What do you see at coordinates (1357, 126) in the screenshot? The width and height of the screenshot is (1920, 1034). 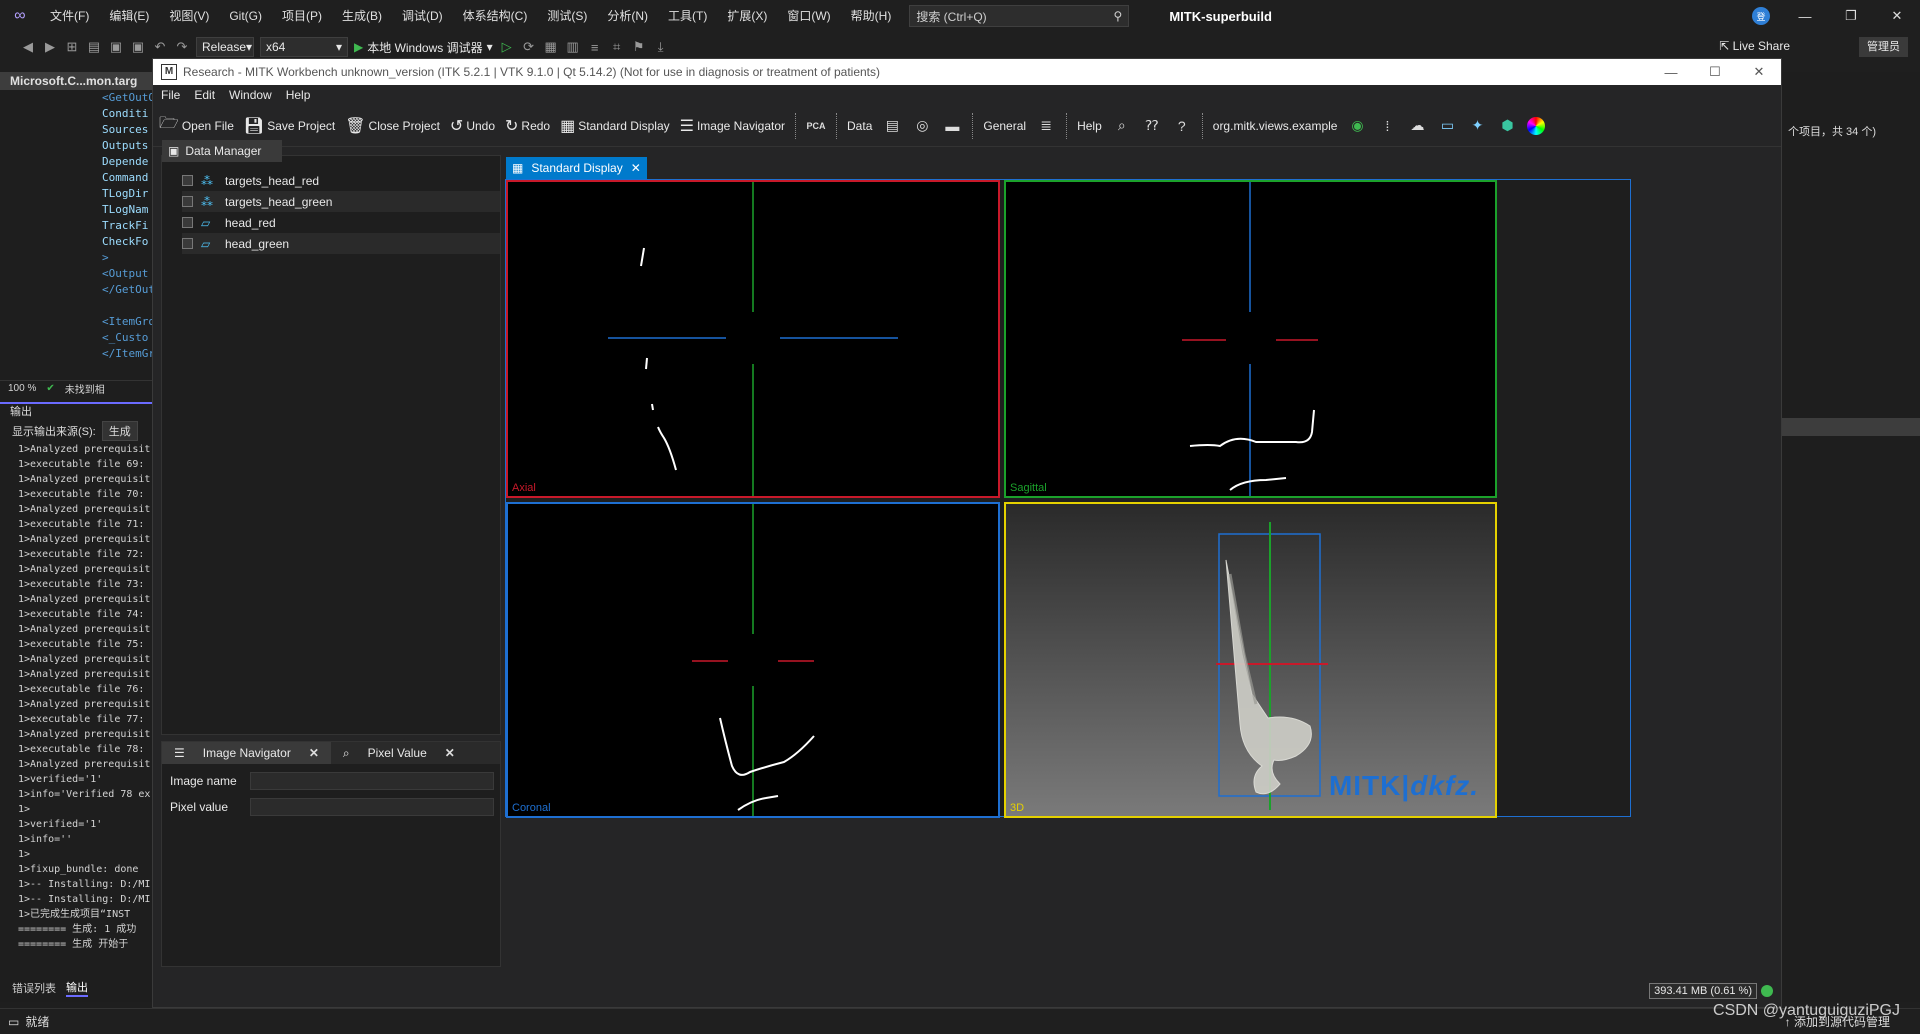 I see `volume-visualization-icon: ◉` at bounding box center [1357, 126].